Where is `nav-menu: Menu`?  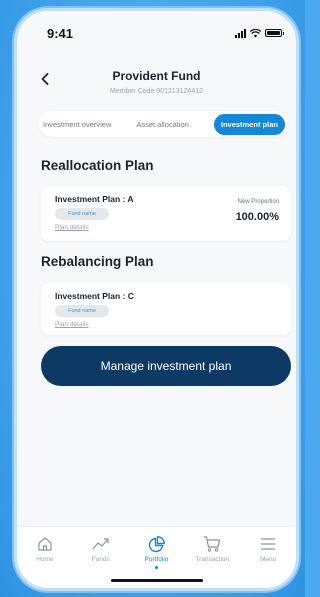 nav-menu: Menu is located at coordinates (268, 561).